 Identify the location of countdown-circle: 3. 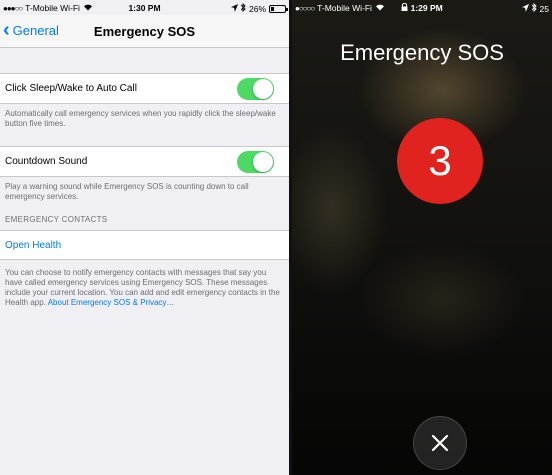
(440, 161).